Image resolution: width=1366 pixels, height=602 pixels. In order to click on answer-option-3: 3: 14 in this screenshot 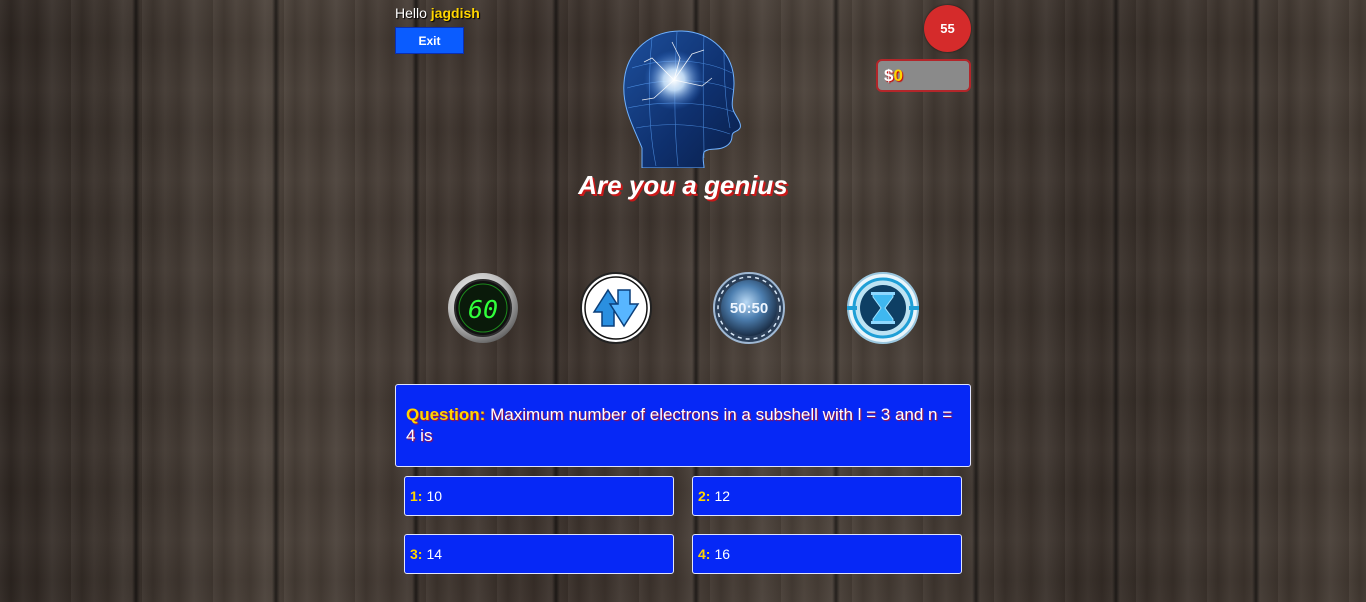, I will do `click(539, 554)`.